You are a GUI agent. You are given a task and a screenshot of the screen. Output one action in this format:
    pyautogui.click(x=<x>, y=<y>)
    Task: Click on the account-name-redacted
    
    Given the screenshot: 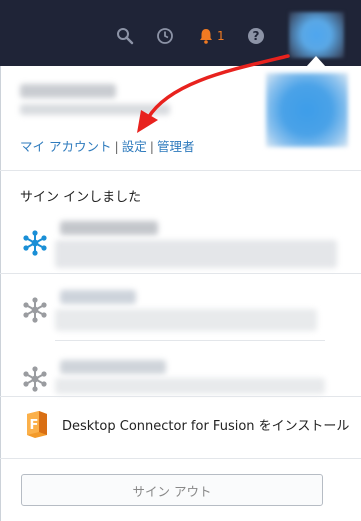 What is the action you would take?
    pyautogui.click(x=68, y=91)
    